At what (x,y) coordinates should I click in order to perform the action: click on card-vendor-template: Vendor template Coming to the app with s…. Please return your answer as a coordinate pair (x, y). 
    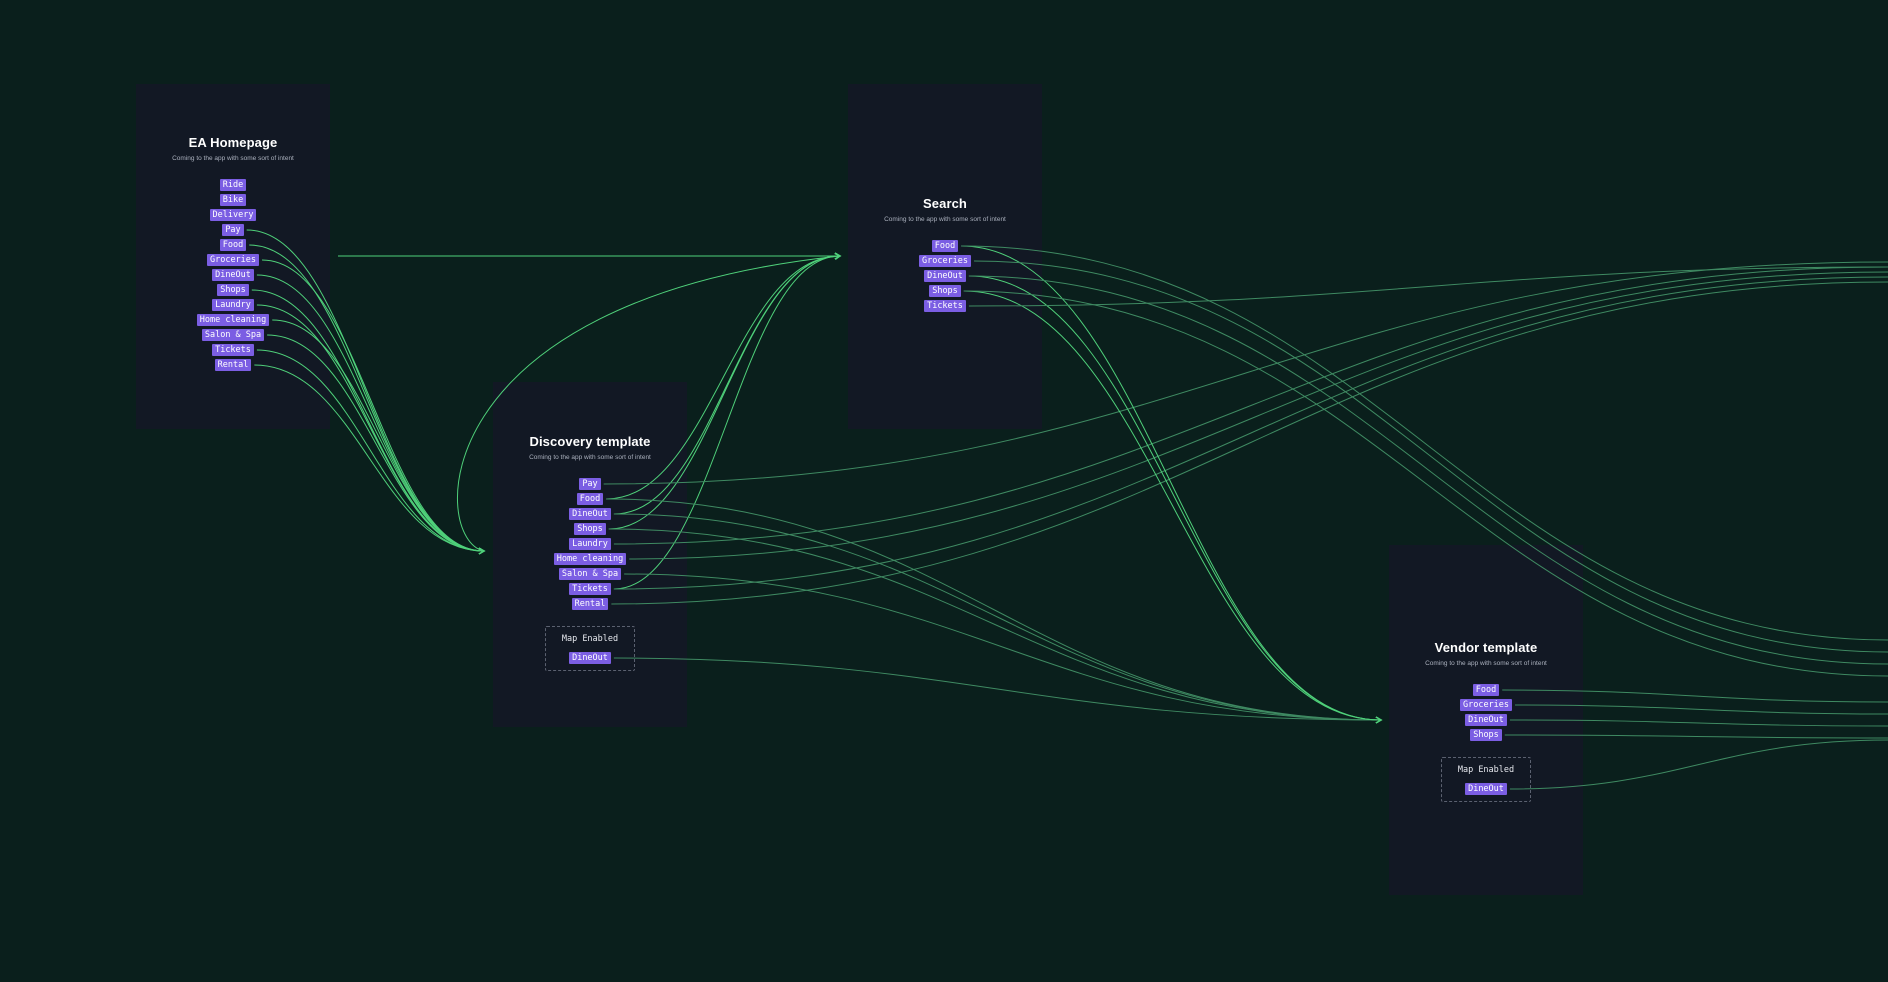
    Looking at the image, I should click on (1486, 720).